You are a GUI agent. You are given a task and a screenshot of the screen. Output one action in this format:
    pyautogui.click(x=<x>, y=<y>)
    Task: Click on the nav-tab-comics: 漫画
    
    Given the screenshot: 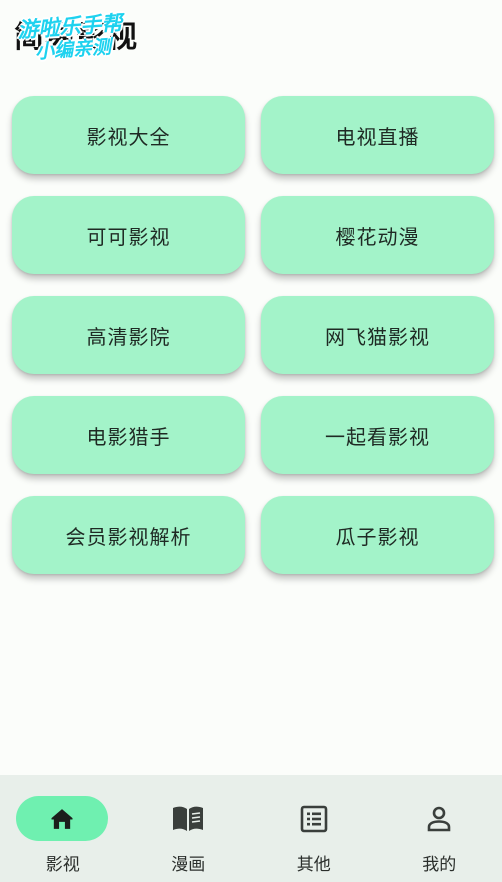 What is the action you would take?
    pyautogui.click(x=189, y=828)
    